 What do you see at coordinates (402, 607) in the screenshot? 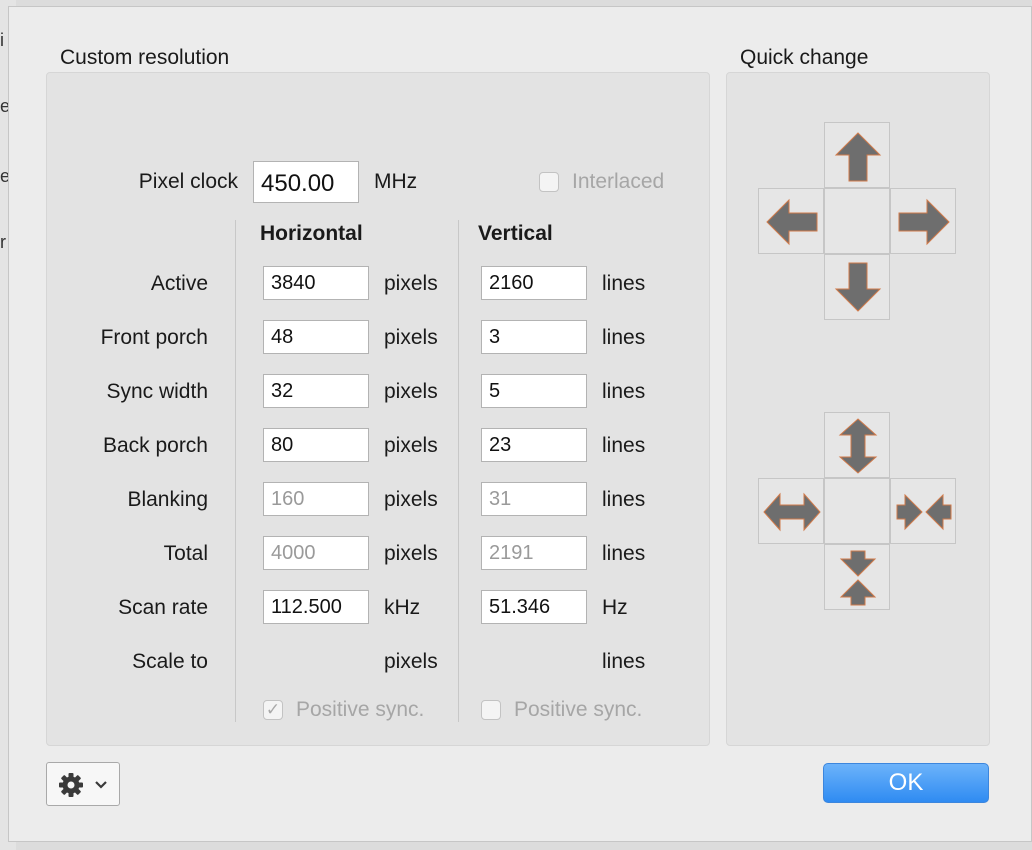
I see `horizontal-unit: kHz` at bounding box center [402, 607].